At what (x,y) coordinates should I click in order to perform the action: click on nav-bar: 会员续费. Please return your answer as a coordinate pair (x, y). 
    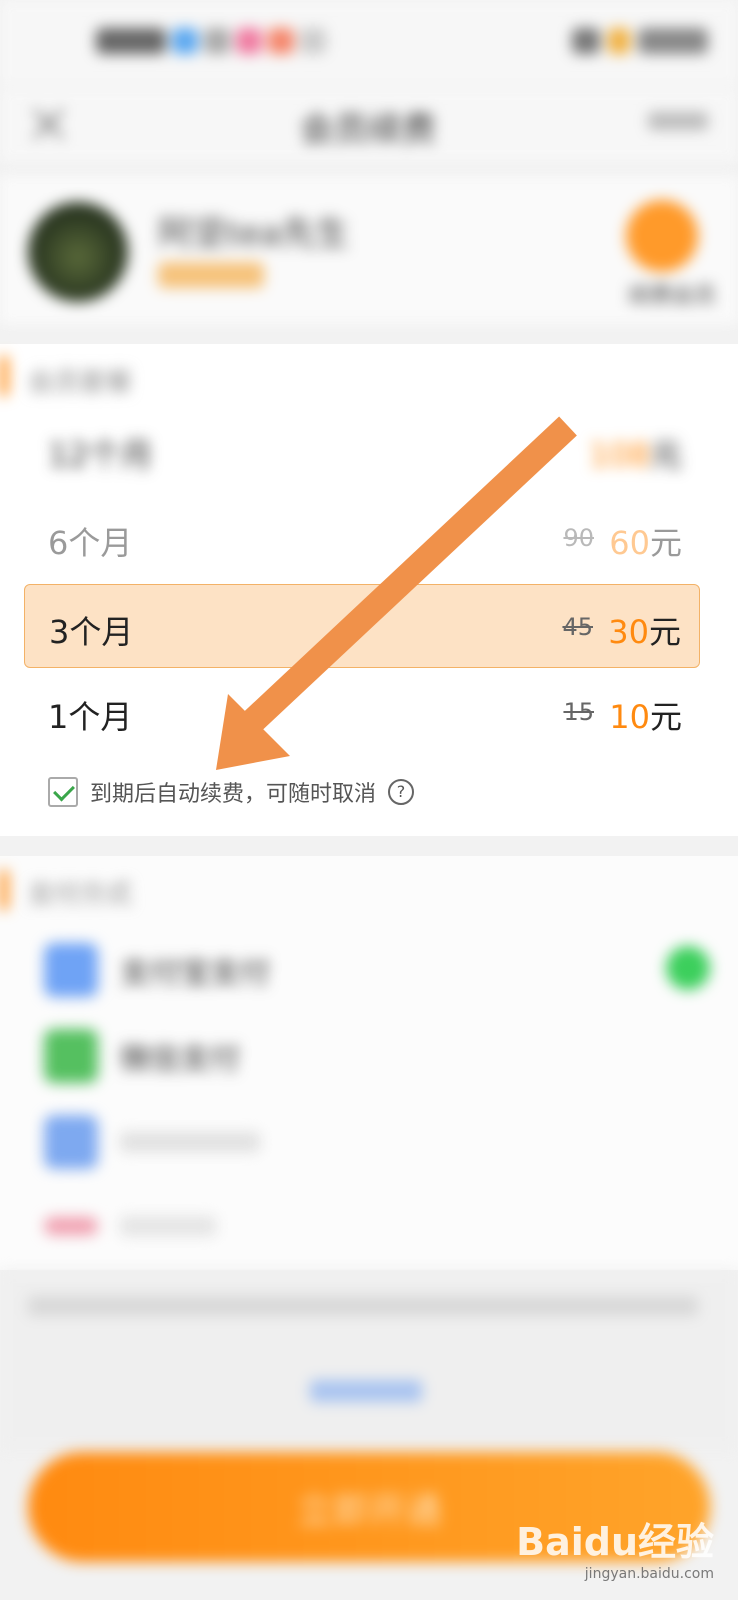
    Looking at the image, I should click on (369, 125).